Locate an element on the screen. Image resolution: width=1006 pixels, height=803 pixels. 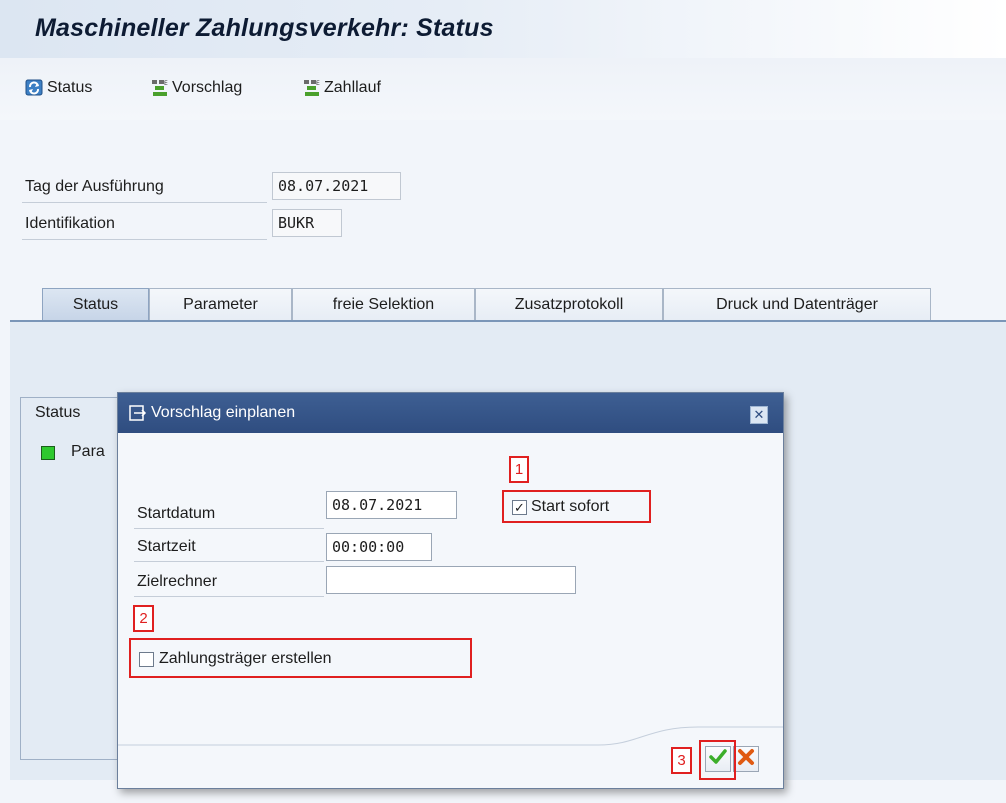
payment-run-button: E Zahllauf is located at coordinates (341, 88).